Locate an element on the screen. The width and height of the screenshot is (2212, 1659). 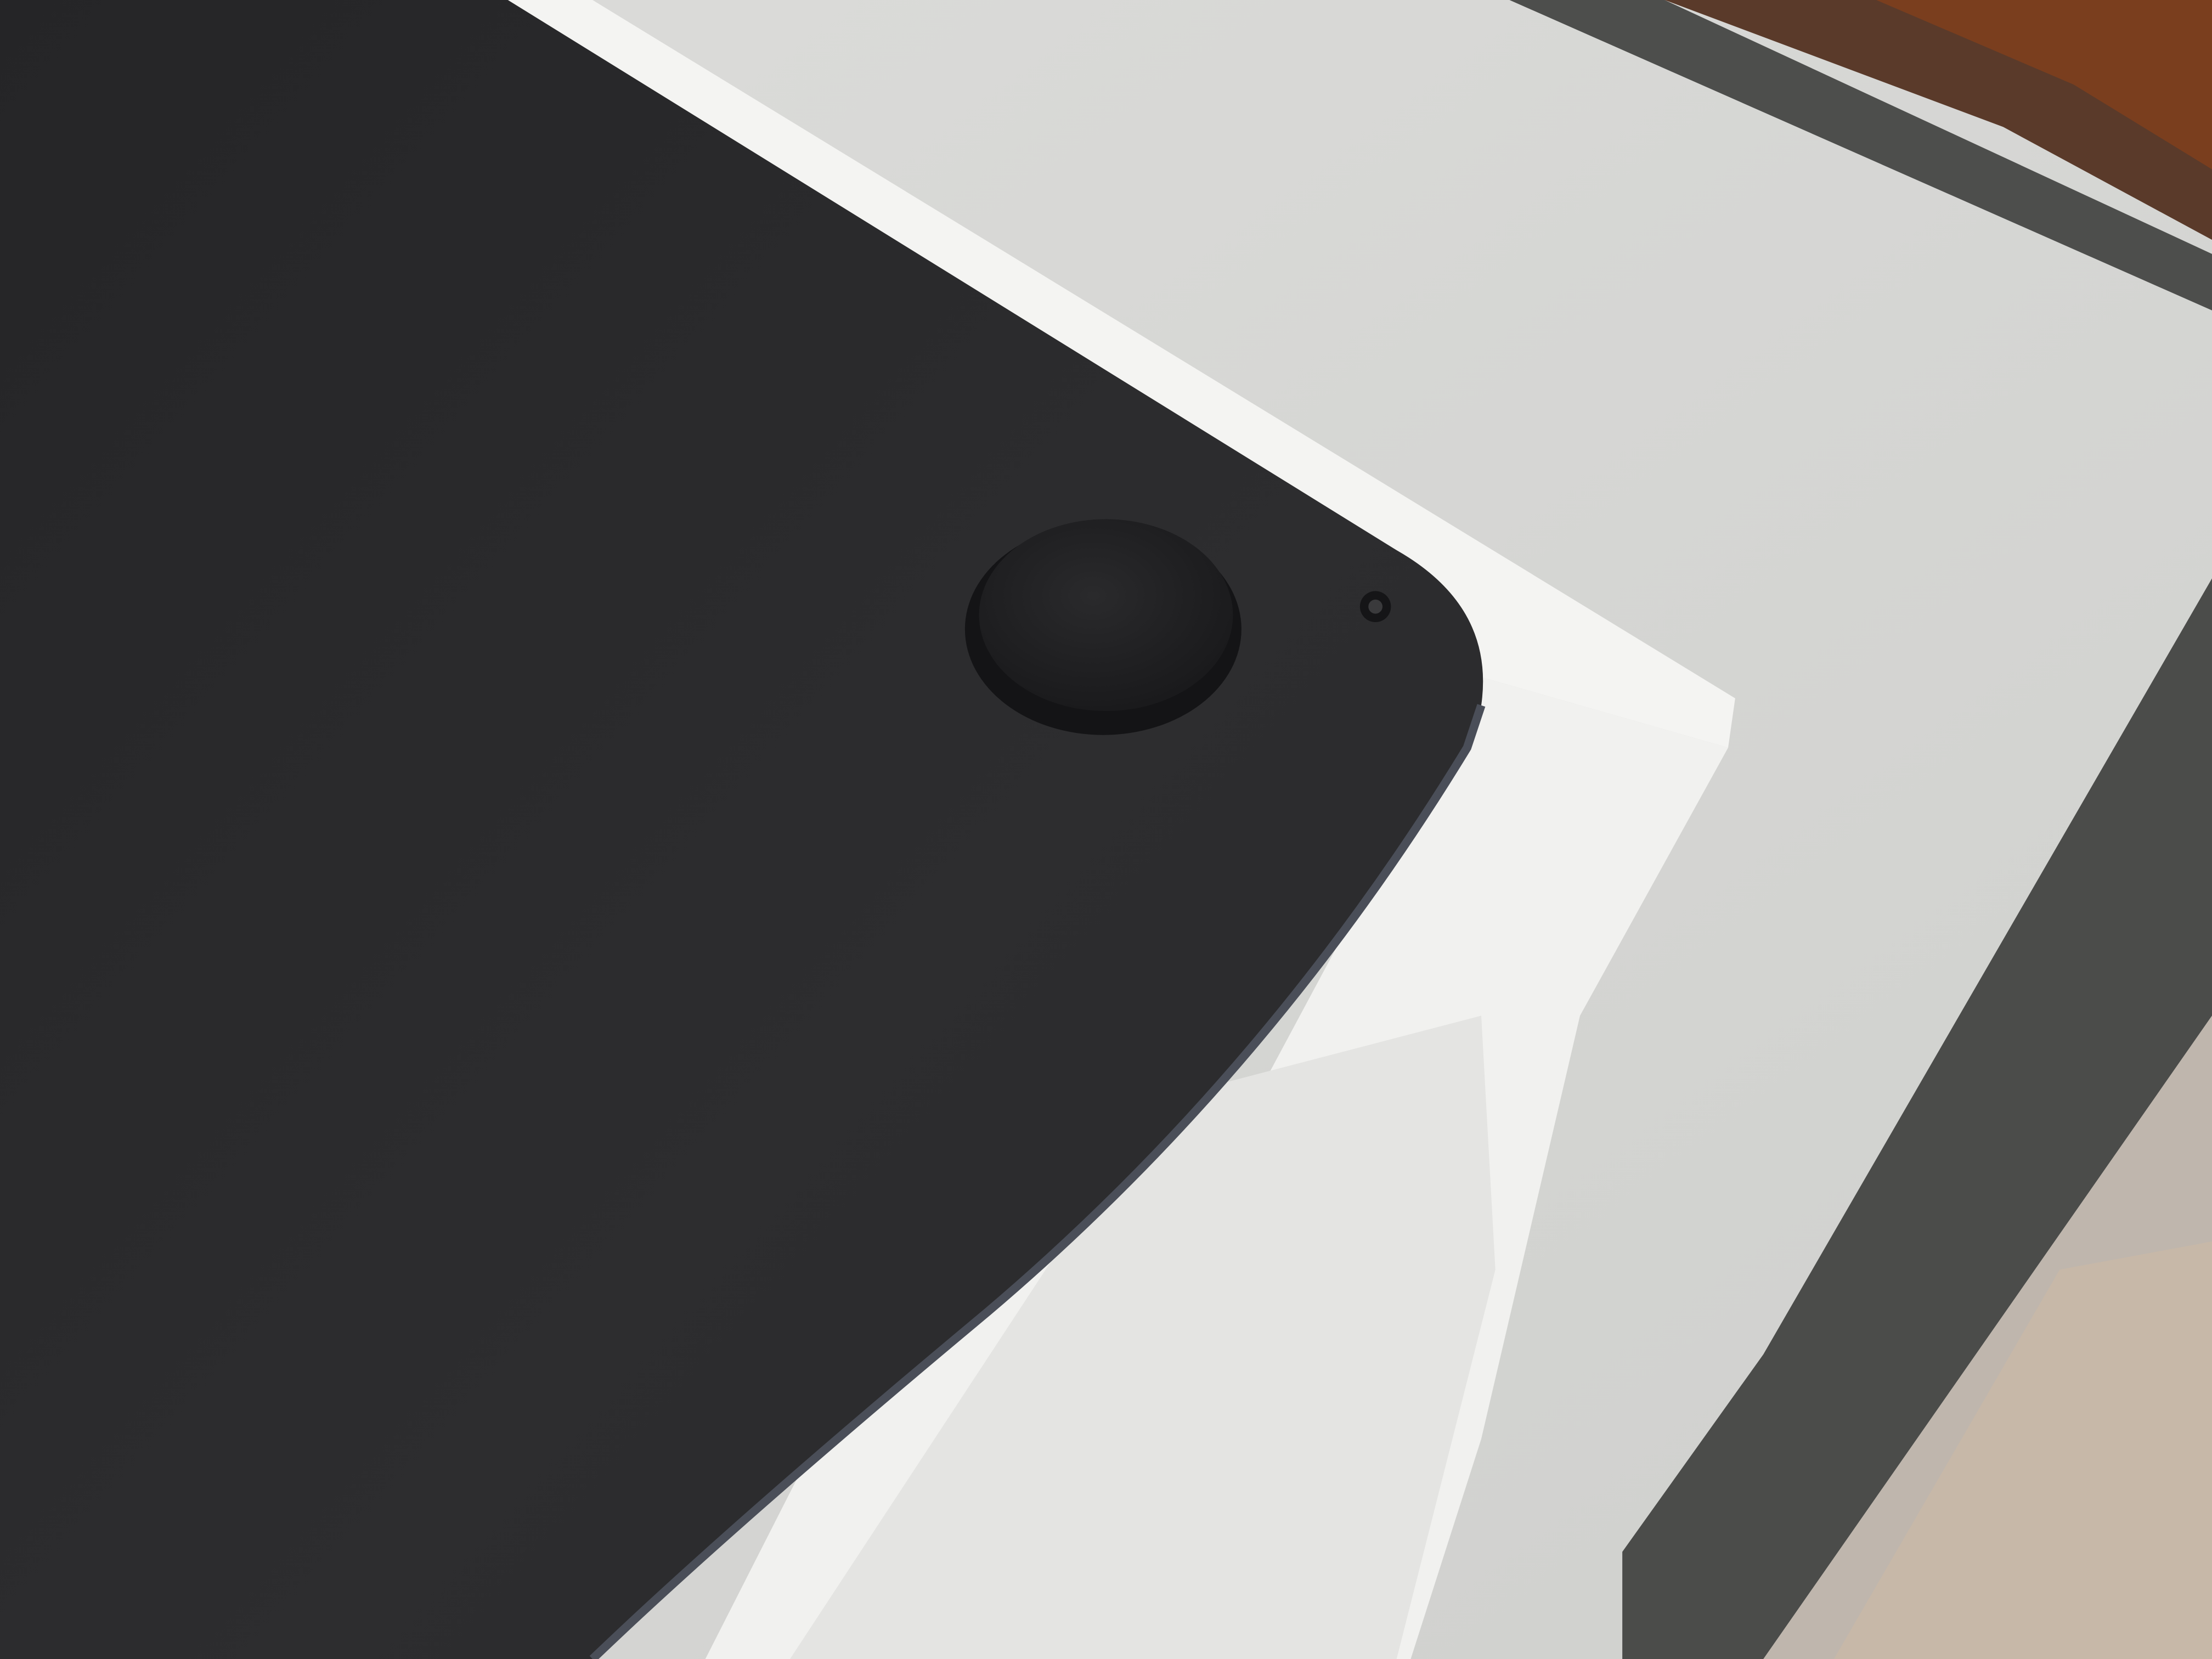
screw-head is located at coordinates (1376, 606).